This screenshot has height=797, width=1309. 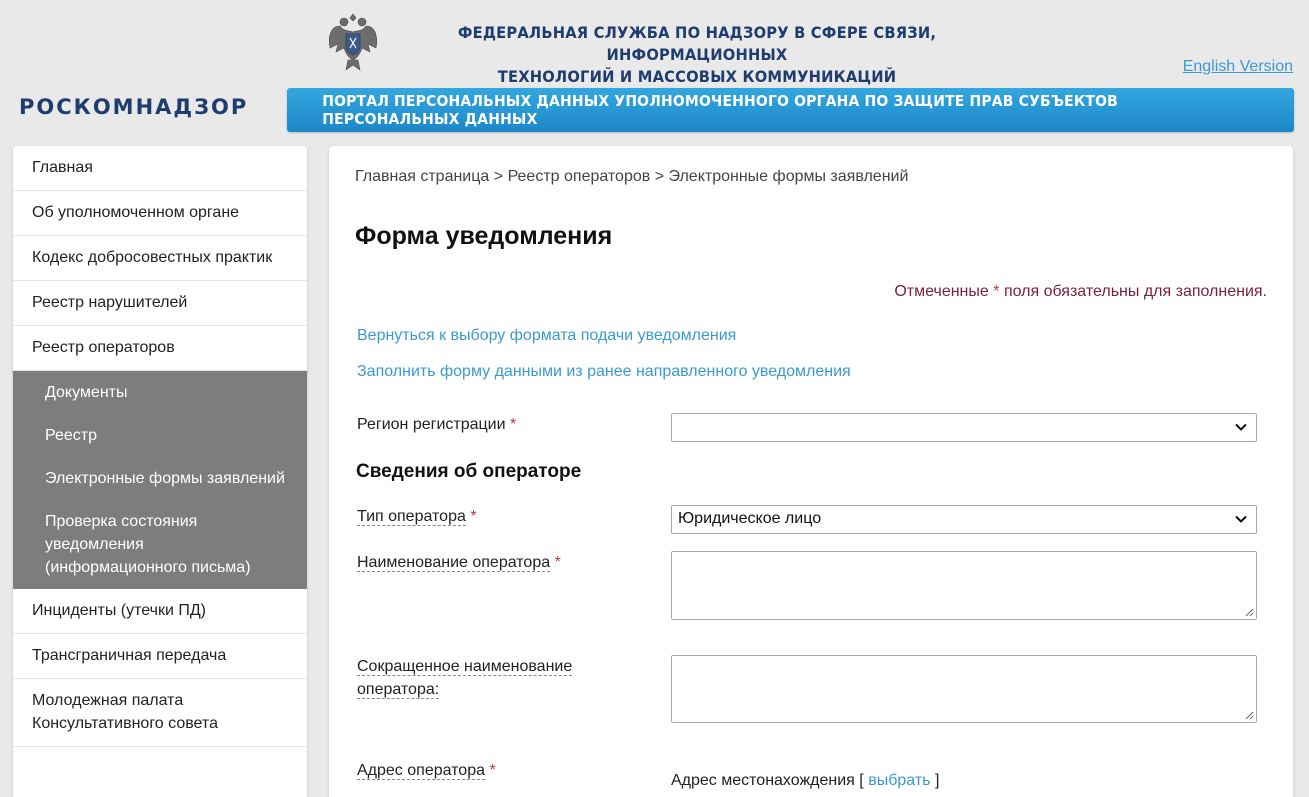 What do you see at coordinates (160, 348) in the screenshot?
I see `sidebar-item-operators-registry: Реестр операторов` at bounding box center [160, 348].